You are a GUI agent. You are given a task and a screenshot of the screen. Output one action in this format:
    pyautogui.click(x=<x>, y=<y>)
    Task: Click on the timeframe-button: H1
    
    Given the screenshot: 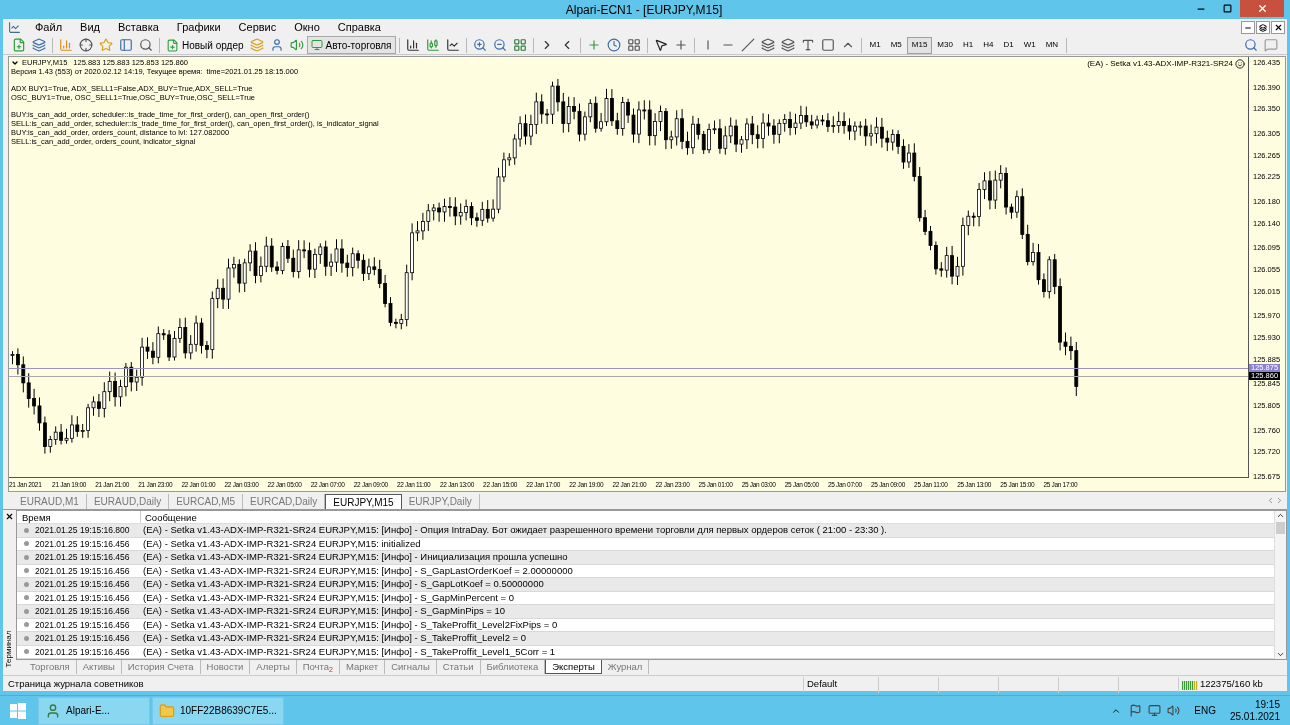 What is the action you would take?
    pyautogui.click(x=968, y=45)
    